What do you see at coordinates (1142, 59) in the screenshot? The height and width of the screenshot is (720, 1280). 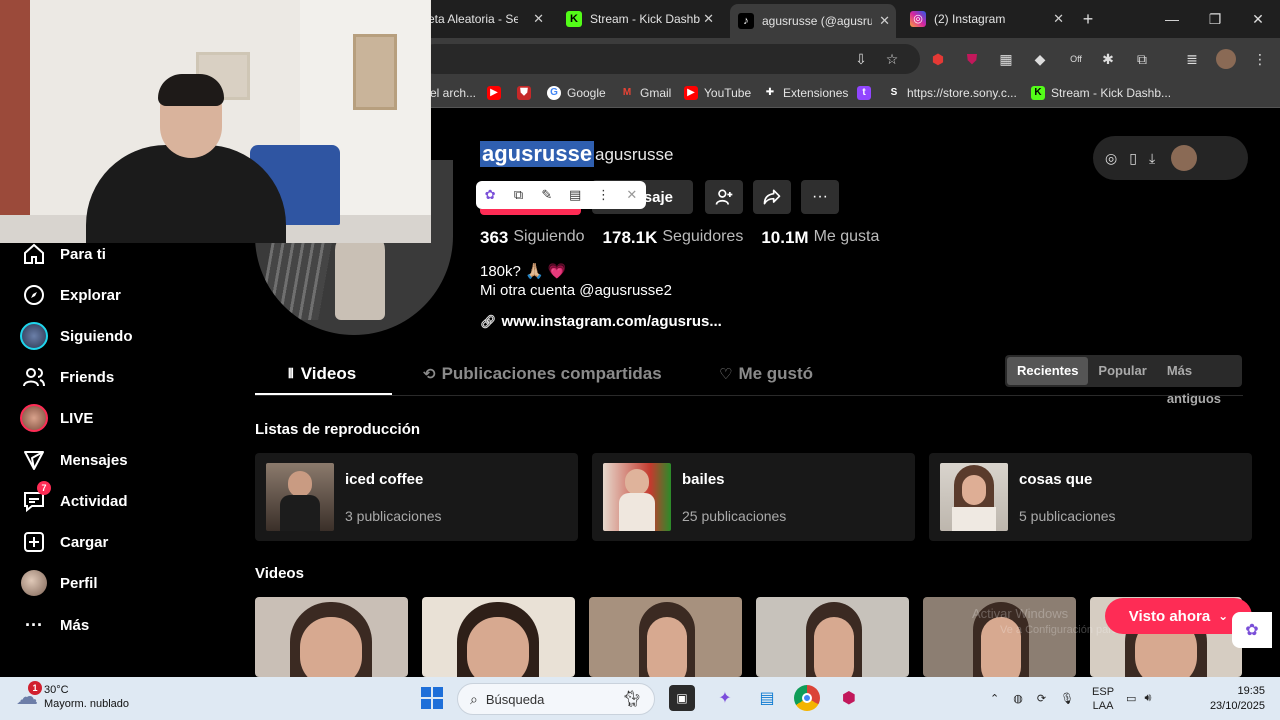 I see `puzzle-icon: ⧉` at bounding box center [1142, 59].